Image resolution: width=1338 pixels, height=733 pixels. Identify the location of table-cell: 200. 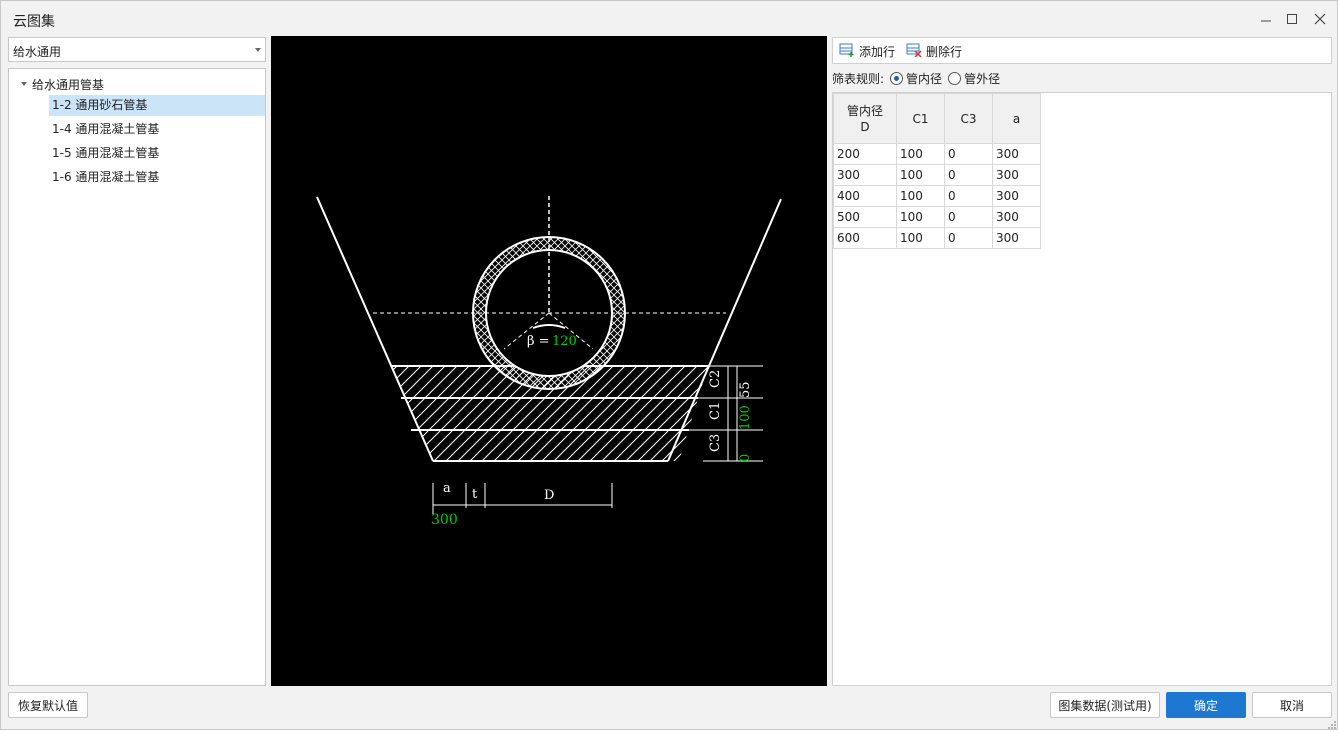
(865, 154).